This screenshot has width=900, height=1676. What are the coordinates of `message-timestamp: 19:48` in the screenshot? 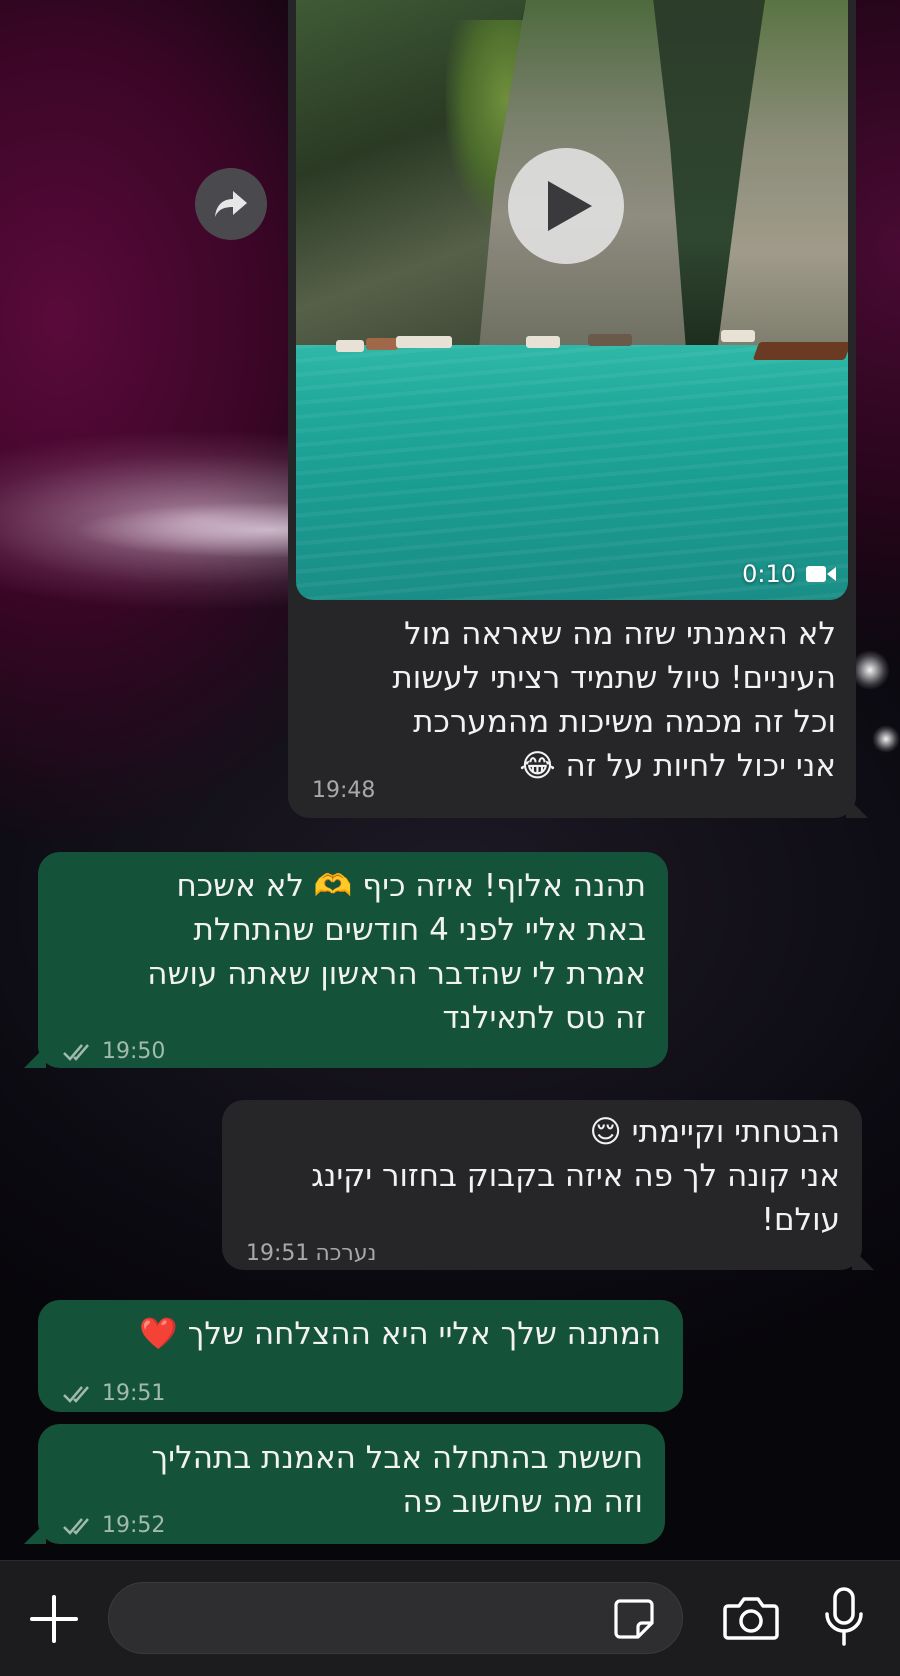 It's located at (343, 790).